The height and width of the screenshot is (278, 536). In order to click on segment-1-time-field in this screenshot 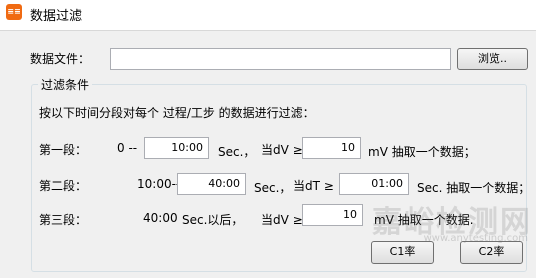, I will do `click(176, 148)`.